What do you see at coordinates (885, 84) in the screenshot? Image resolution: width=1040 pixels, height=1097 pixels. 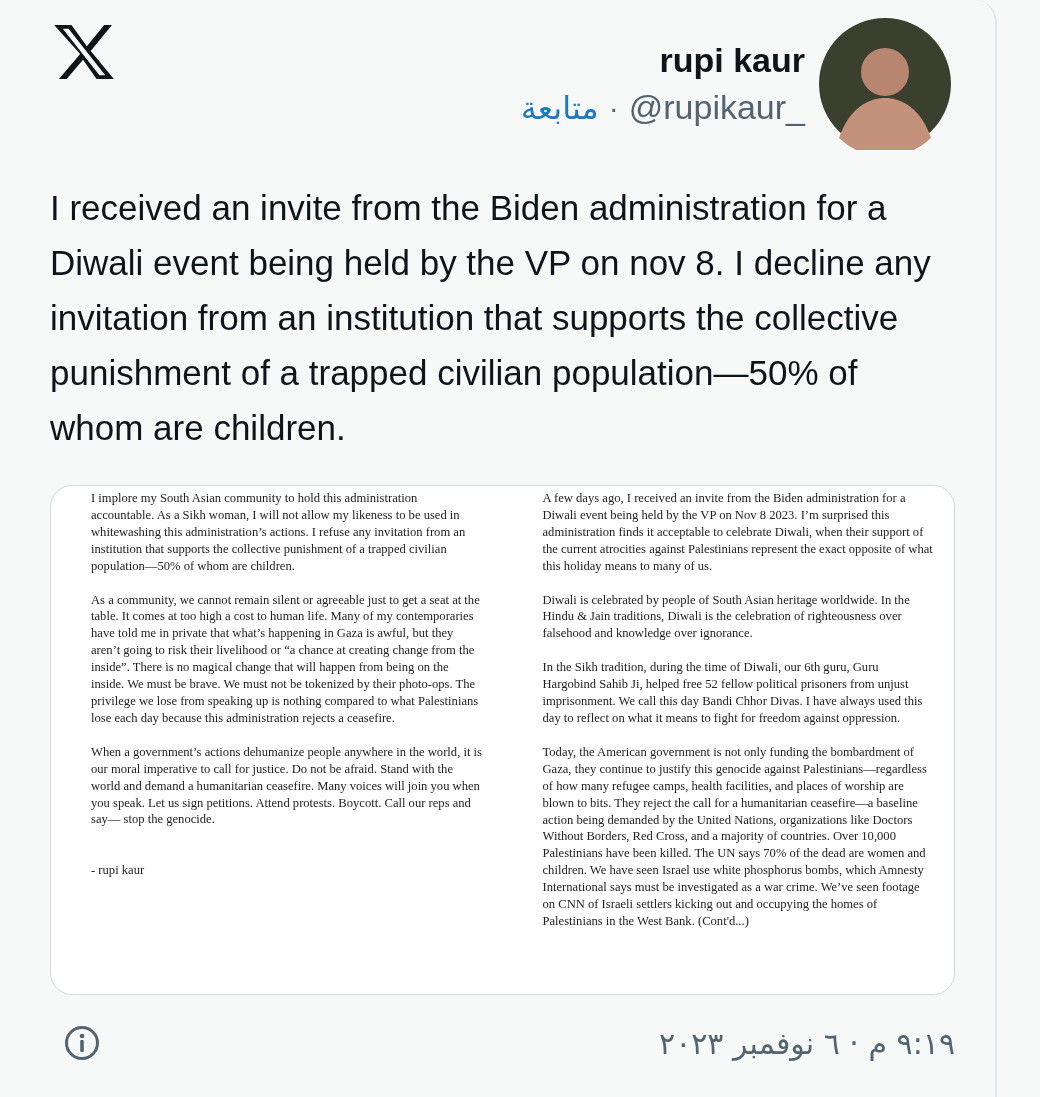 I see `avatar` at bounding box center [885, 84].